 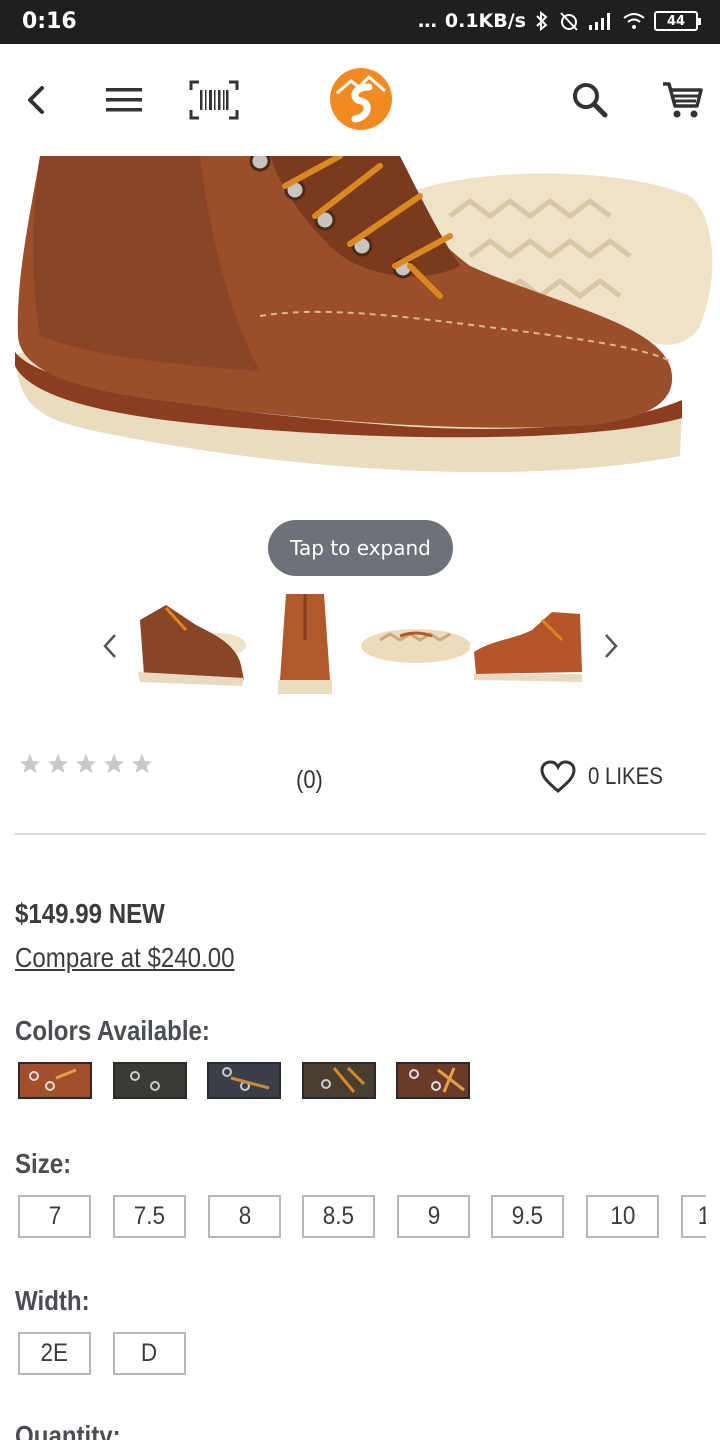 What do you see at coordinates (112, 1030) in the screenshot?
I see `colors-label: Colors Available:` at bounding box center [112, 1030].